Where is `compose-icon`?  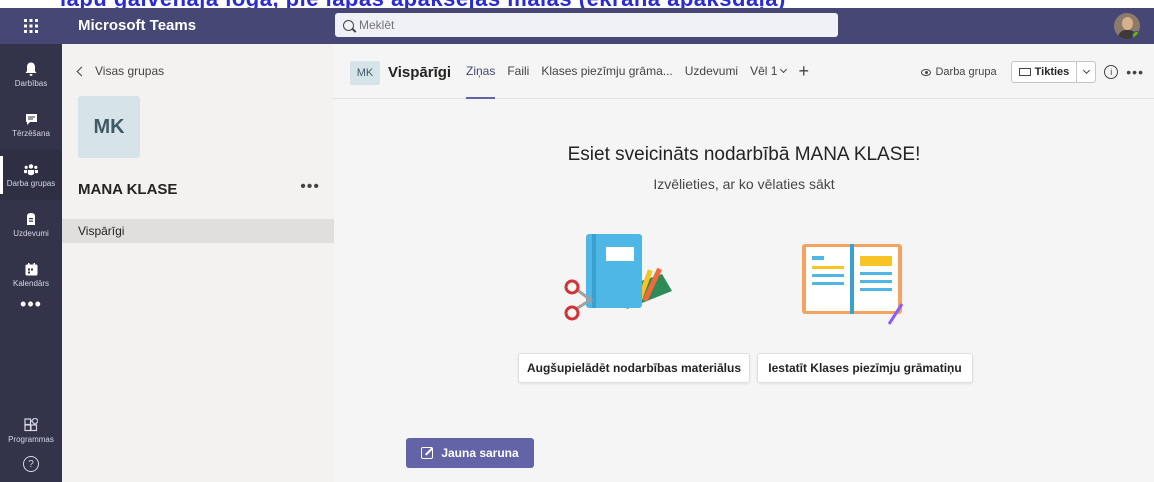 compose-icon is located at coordinates (427, 453).